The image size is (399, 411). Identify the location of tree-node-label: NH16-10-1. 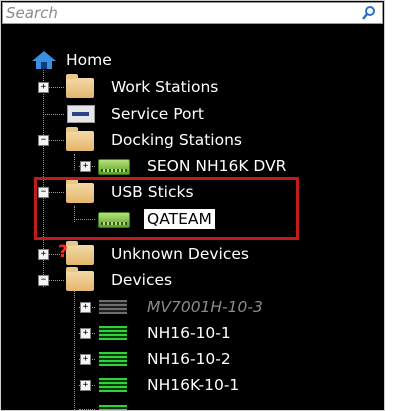
(189, 333).